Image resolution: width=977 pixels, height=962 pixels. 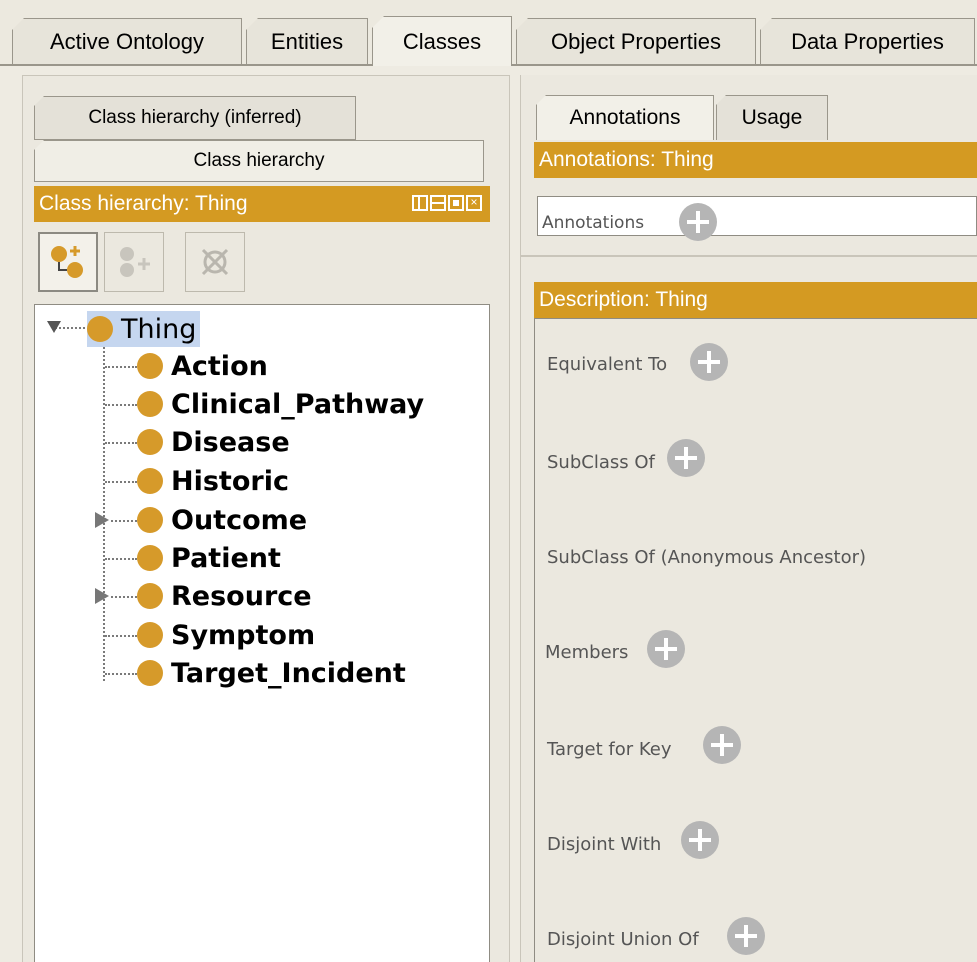 What do you see at coordinates (706, 557) in the screenshot?
I see `subclass-of-anonymous-ancestor-label: SubClass Of (Anonymous Ancestor)` at bounding box center [706, 557].